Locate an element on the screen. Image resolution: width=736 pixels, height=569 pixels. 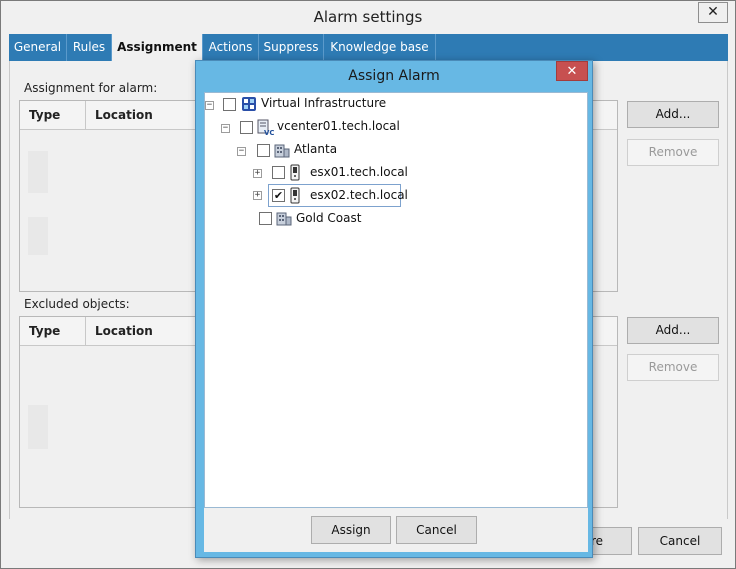
tree-node-gold-coast: Gold Coast is located at coordinates (328, 218).